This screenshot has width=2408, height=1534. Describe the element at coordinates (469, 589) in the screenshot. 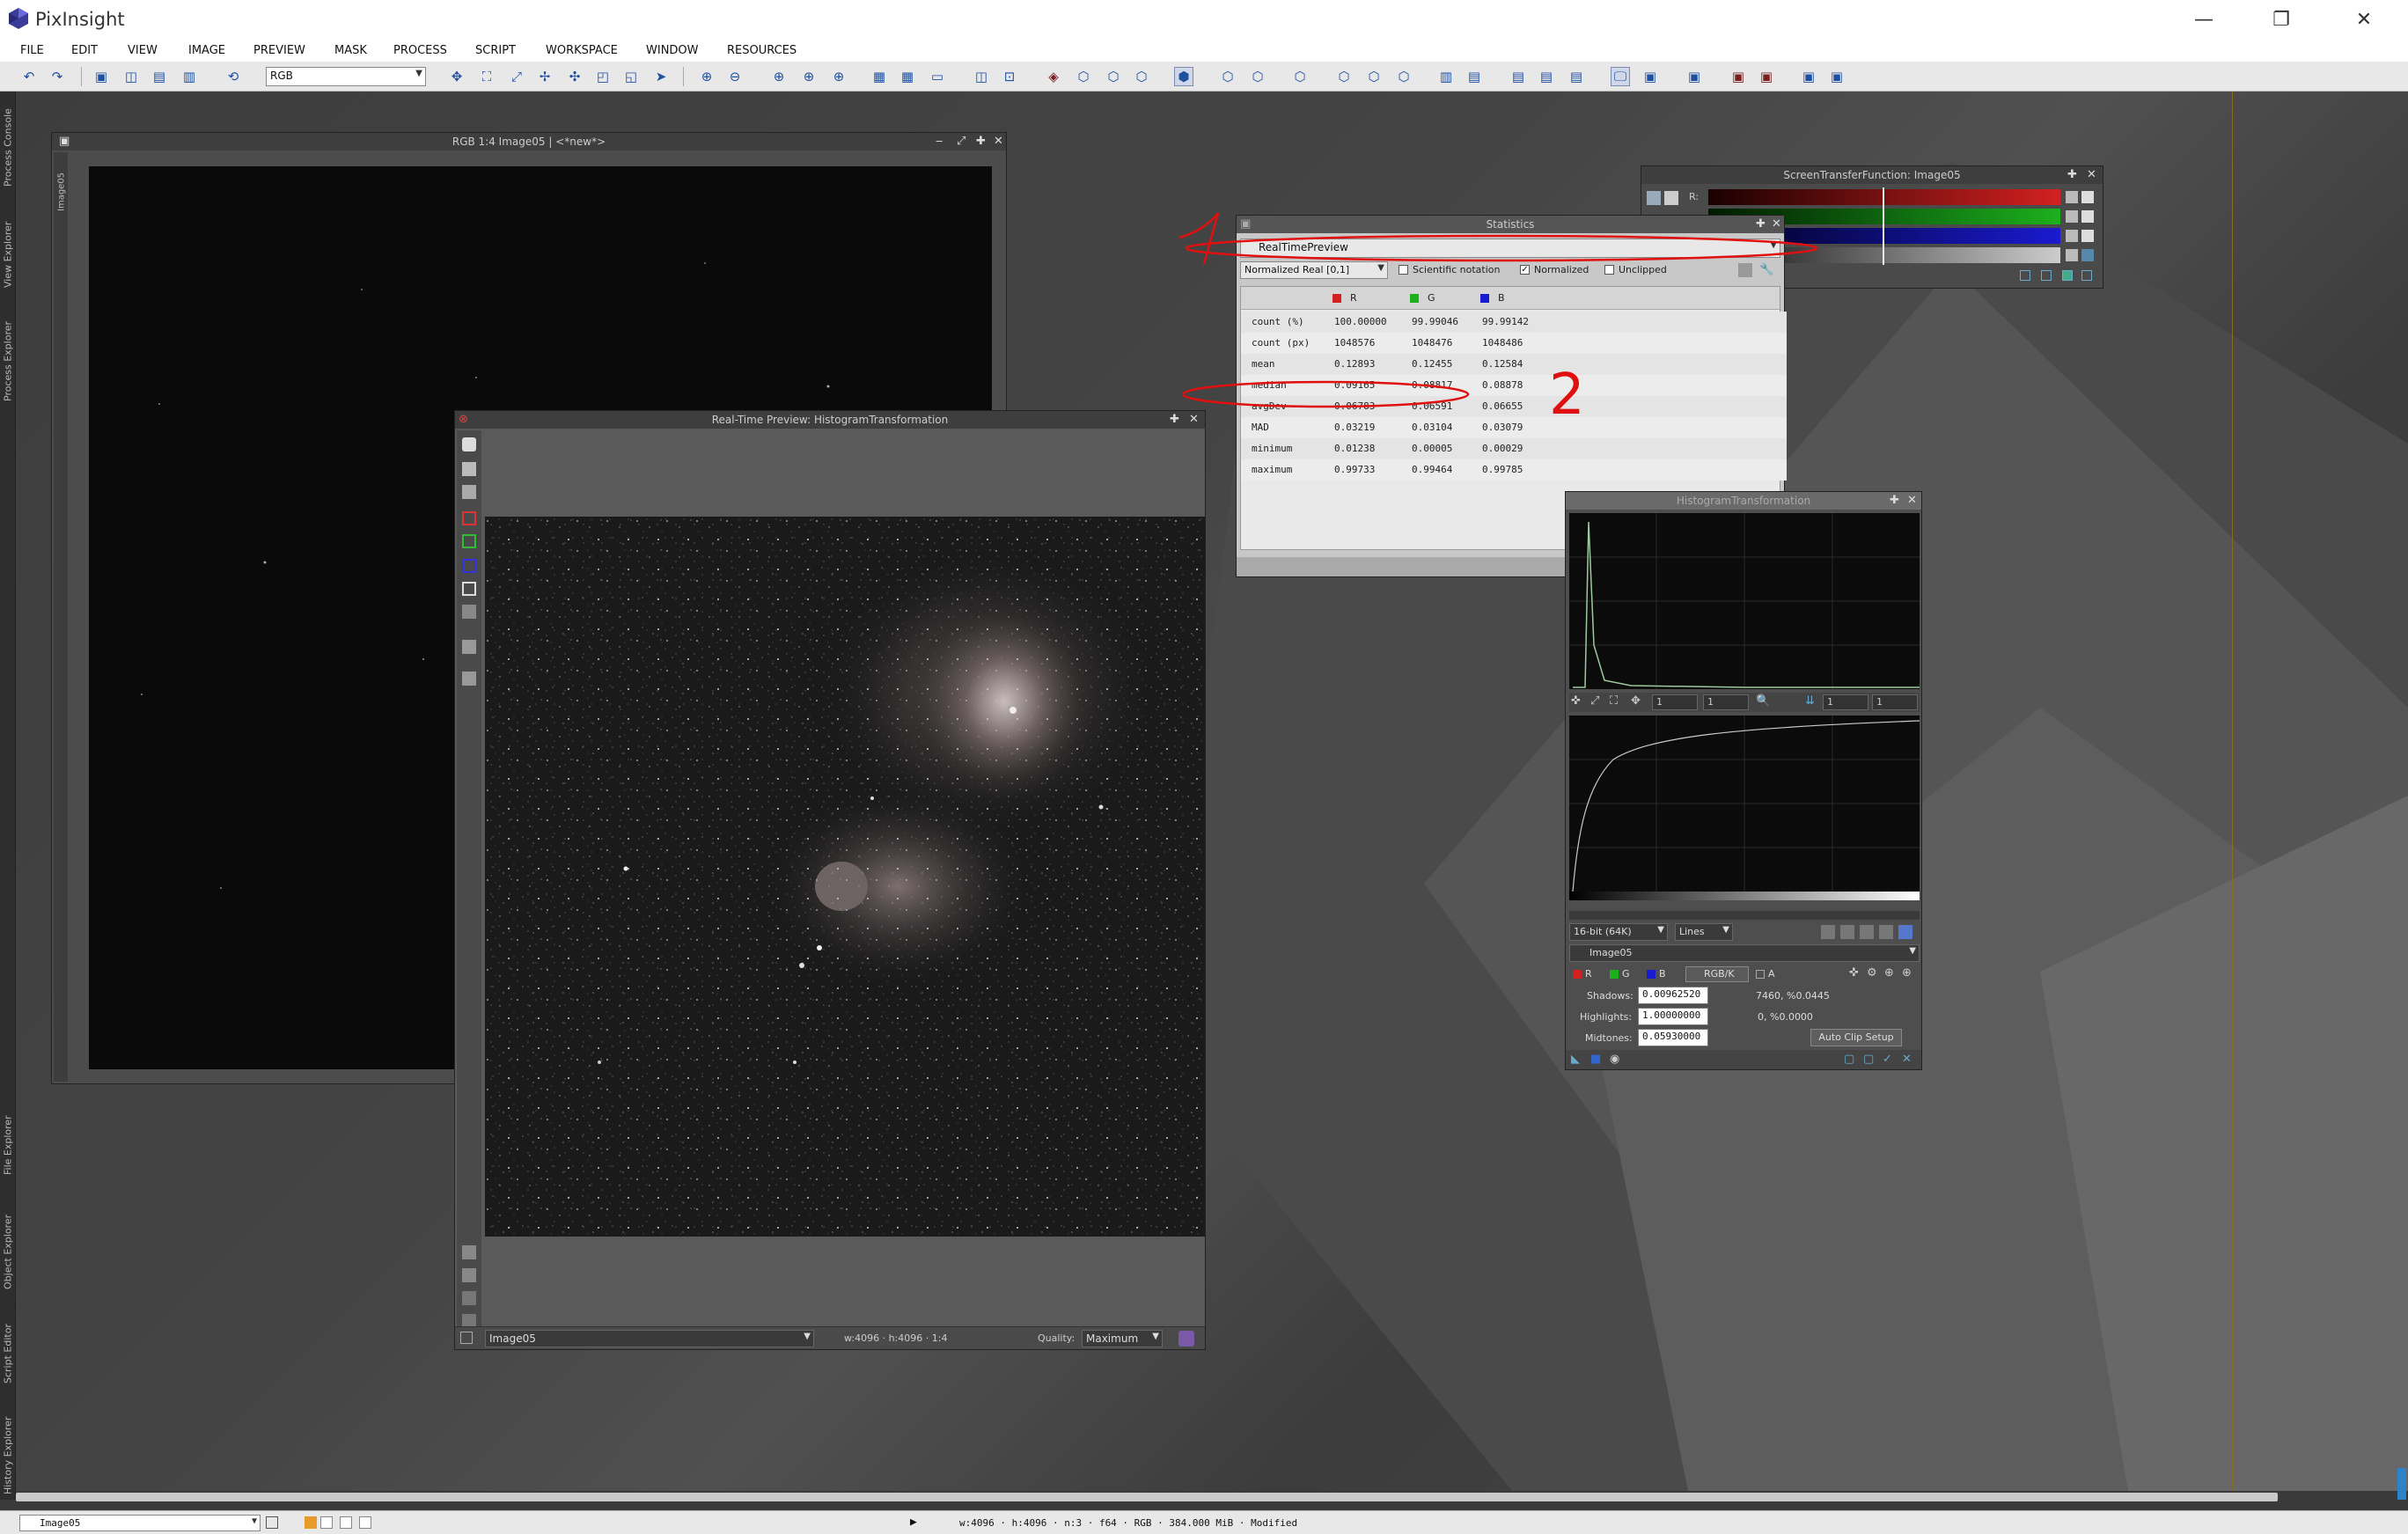

I see `channel-l-icon` at that location.